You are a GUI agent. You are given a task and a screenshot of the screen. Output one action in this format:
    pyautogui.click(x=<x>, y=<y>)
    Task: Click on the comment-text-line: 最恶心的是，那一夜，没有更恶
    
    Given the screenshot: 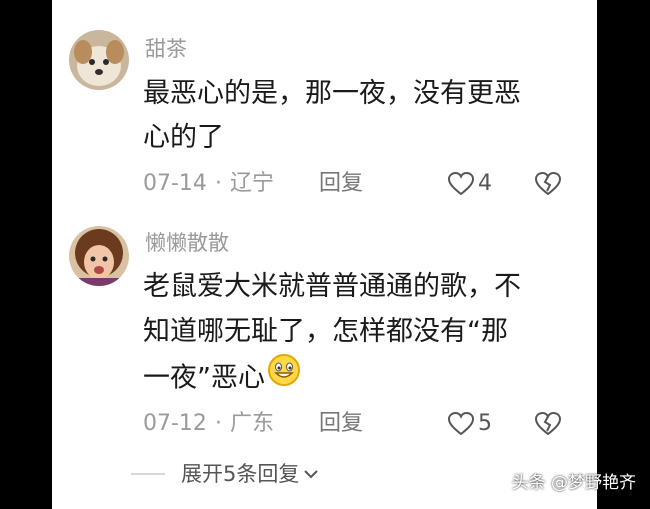 What is the action you would take?
    pyautogui.click(x=332, y=93)
    